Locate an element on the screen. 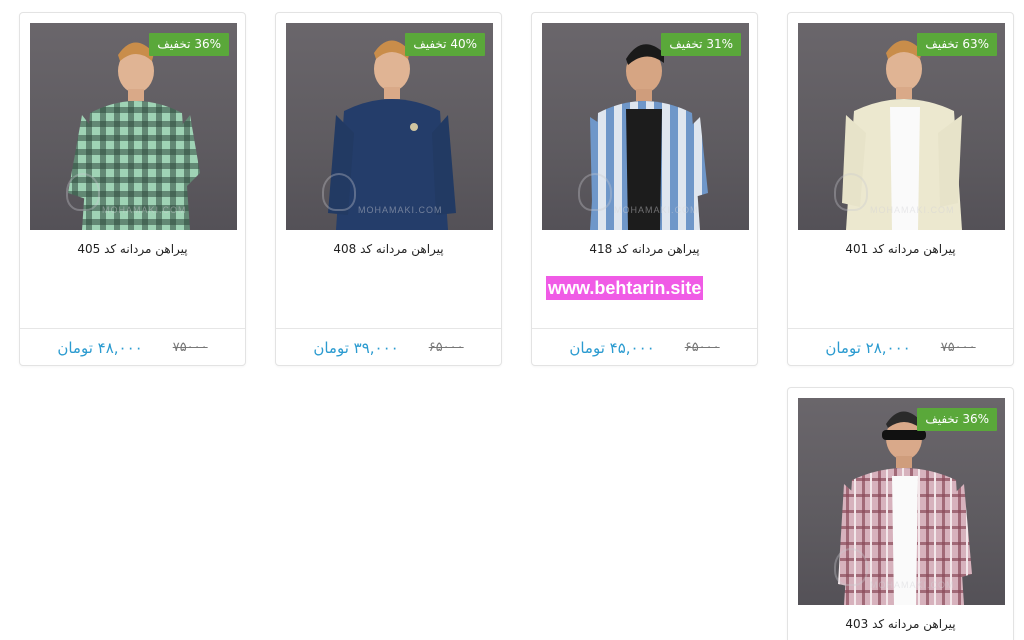 The height and width of the screenshot is (640, 1024). discount-badge: 40% تخفیف is located at coordinates (445, 44).